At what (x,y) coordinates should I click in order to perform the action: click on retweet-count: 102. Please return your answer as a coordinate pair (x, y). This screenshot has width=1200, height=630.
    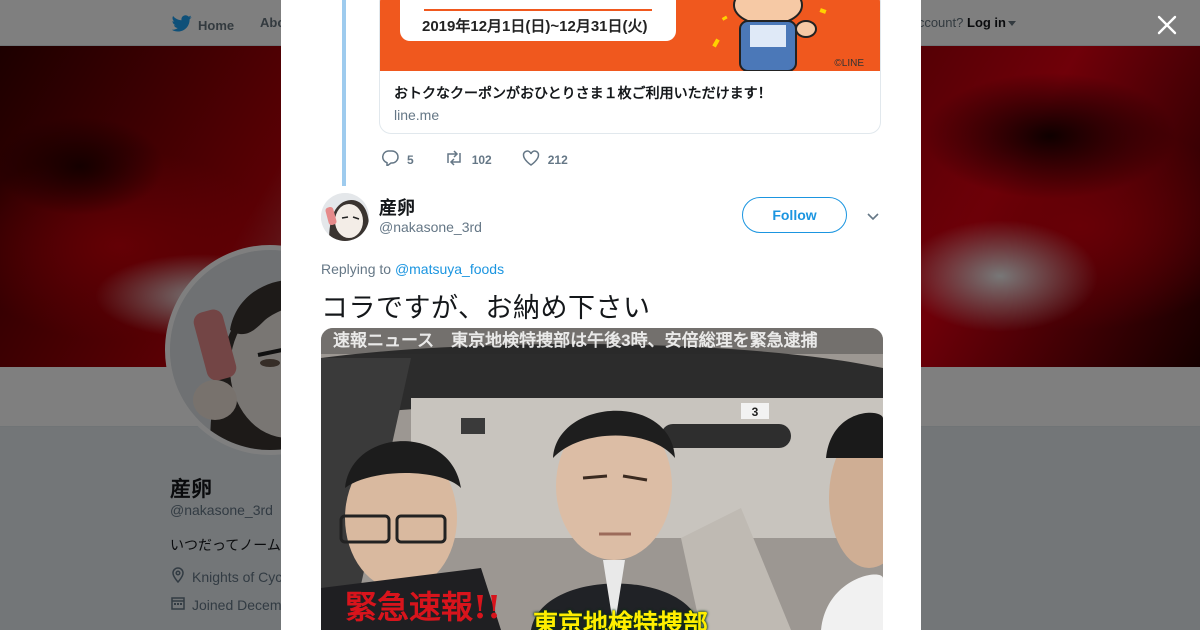
    Looking at the image, I should click on (481, 159).